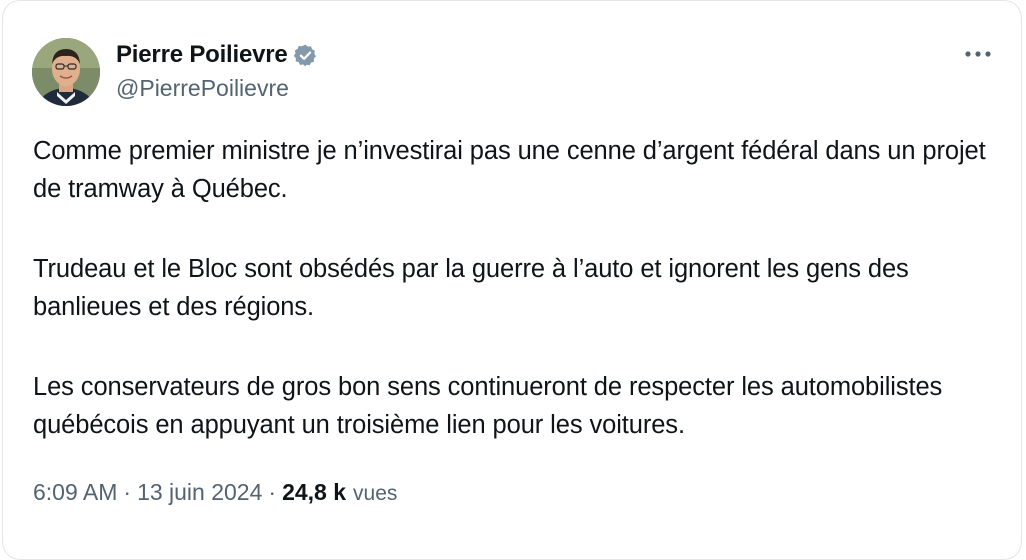 Image resolution: width=1026 pixels, height=560 pixels. I want to click on tweet-meta: 6:09 AM · 13 juin 2024 · 24,8 k vues, so click(215, 492).